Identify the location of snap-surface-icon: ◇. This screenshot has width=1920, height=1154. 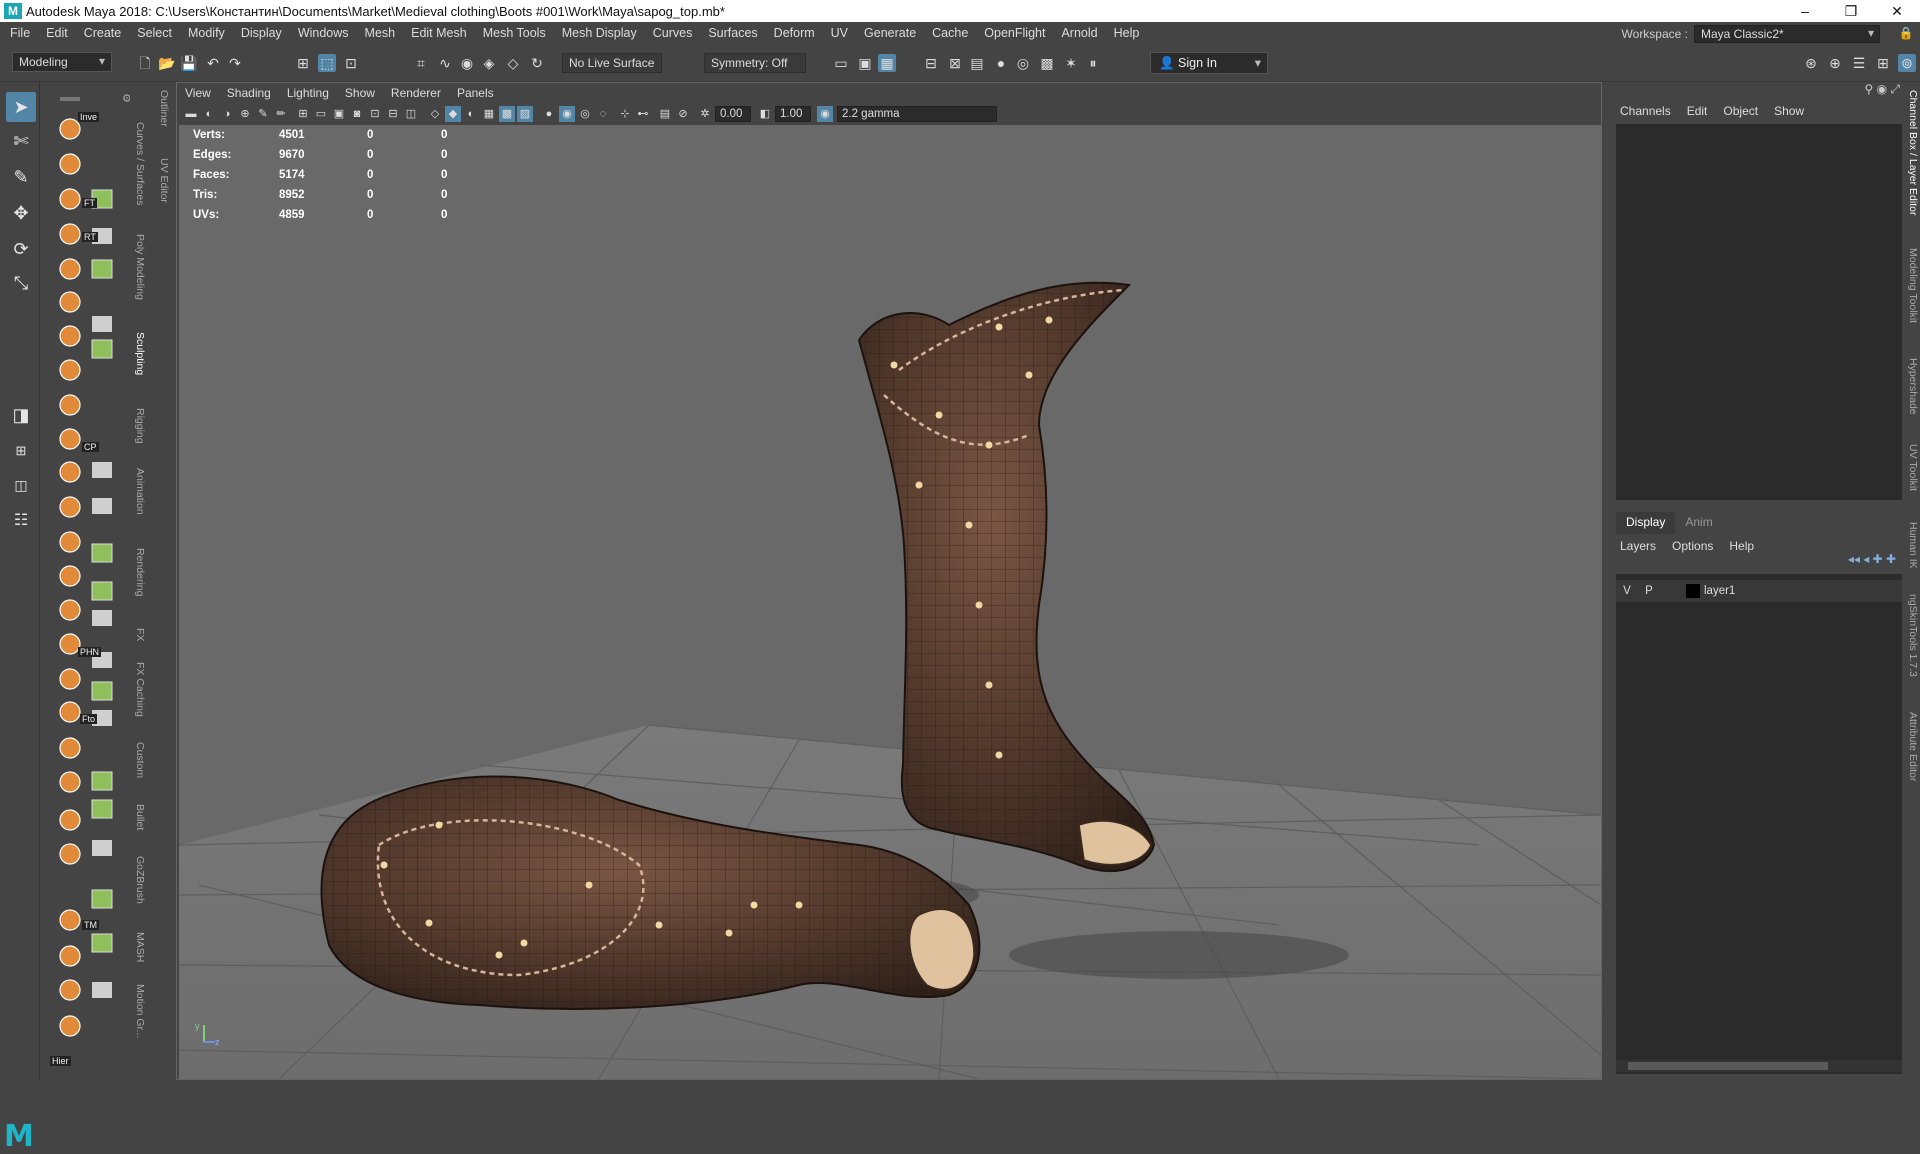
(513, 63).